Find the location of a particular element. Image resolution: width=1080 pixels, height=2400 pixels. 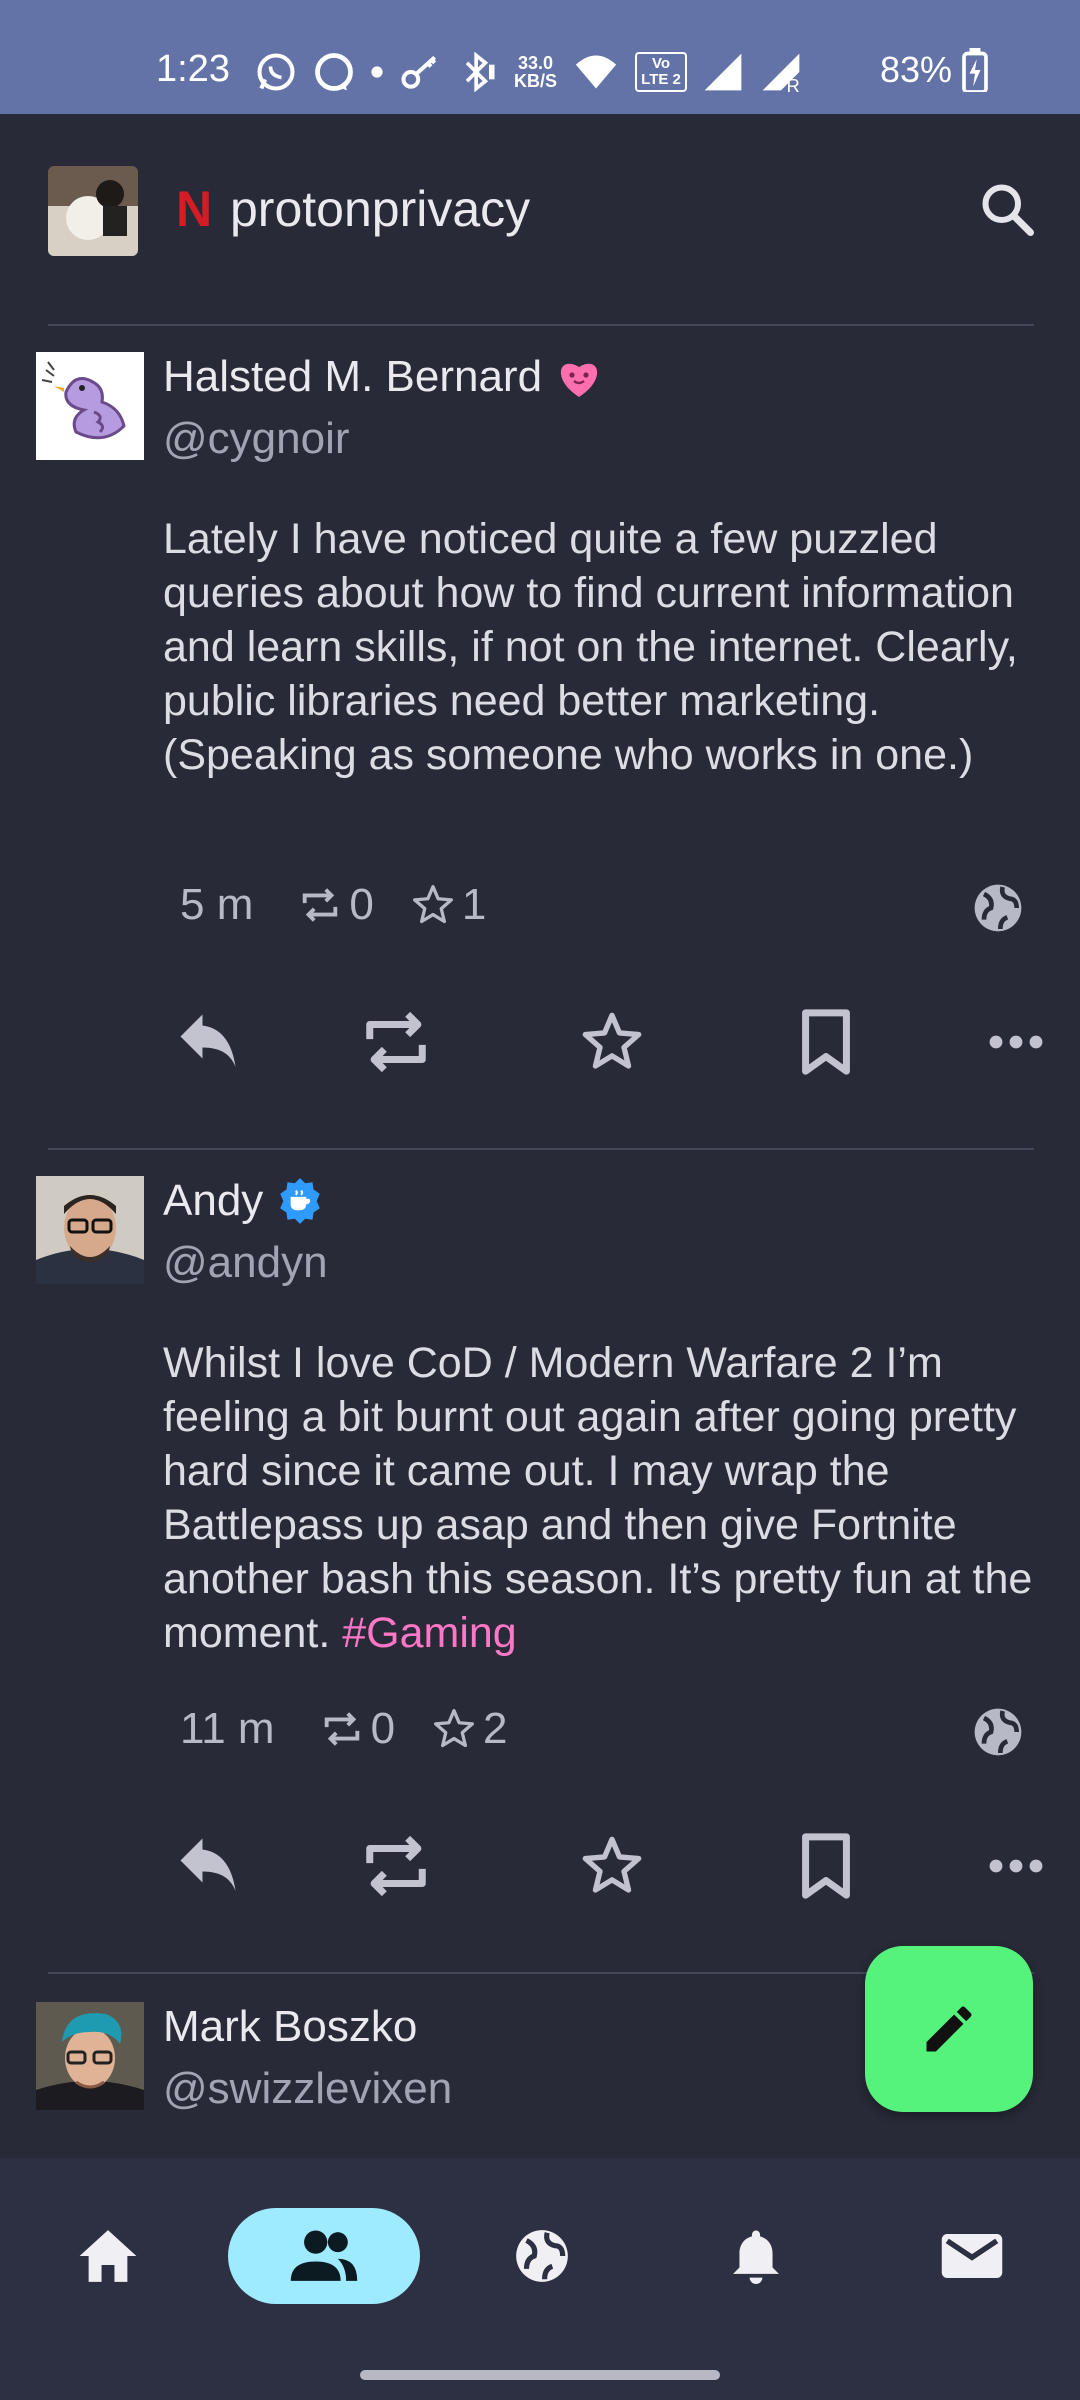

nav-local is located at coordinates (324, 2256).